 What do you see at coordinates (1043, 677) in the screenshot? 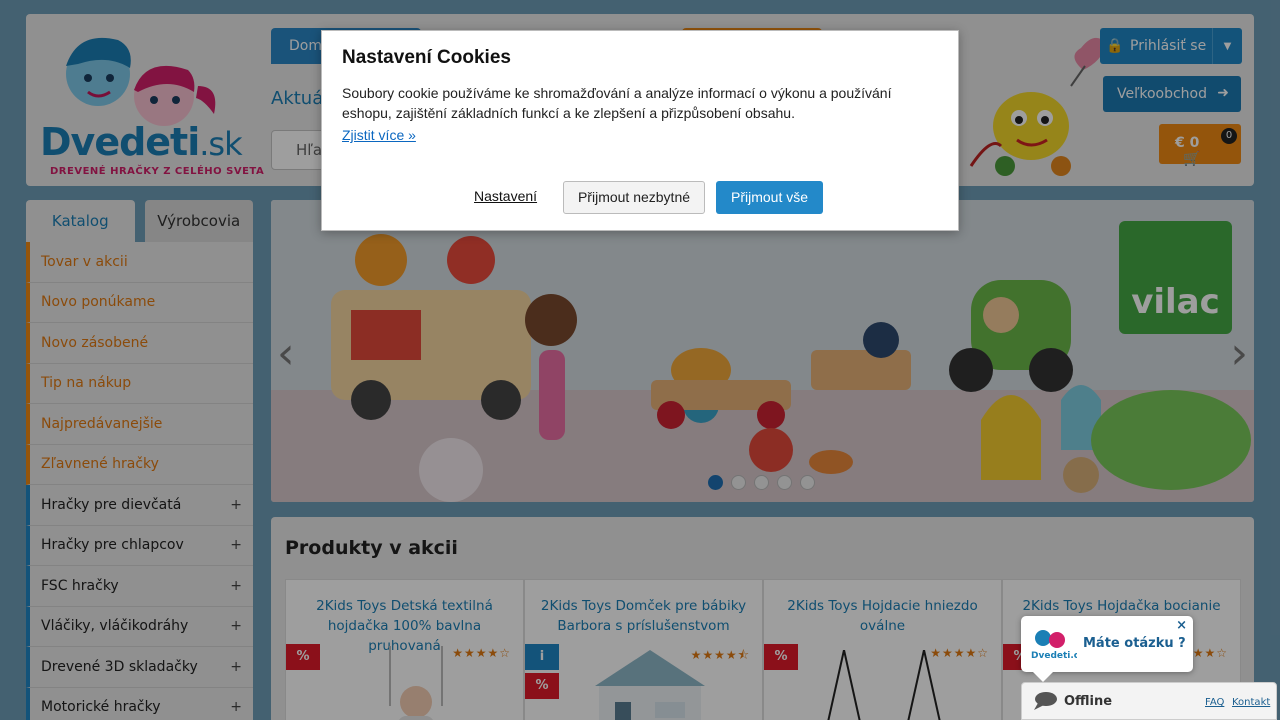
I see `bubble-tail` at bounding box center [1043, 677].